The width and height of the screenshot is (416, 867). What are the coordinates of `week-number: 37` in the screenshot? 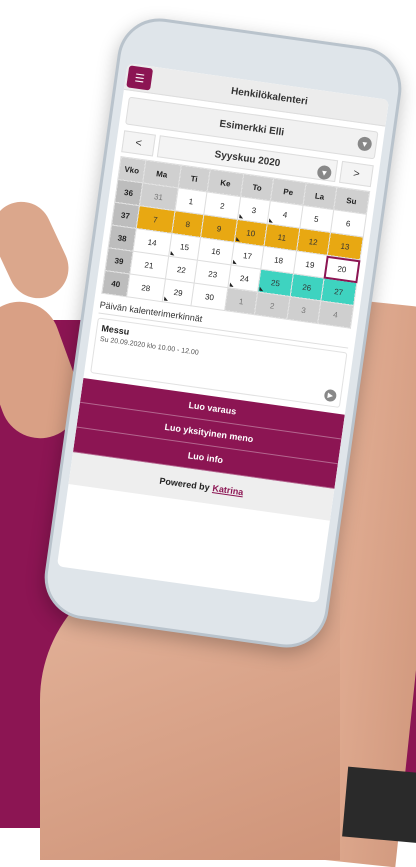 It's located at (125, 215).